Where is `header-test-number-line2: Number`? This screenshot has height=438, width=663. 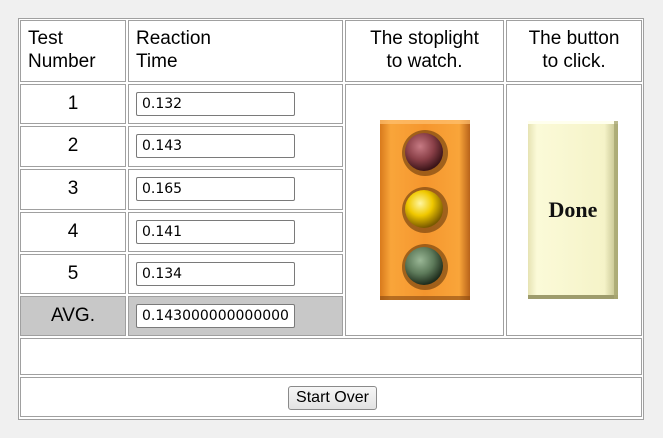 header-test-number-line2: Number is located at coordinates (62, 61).